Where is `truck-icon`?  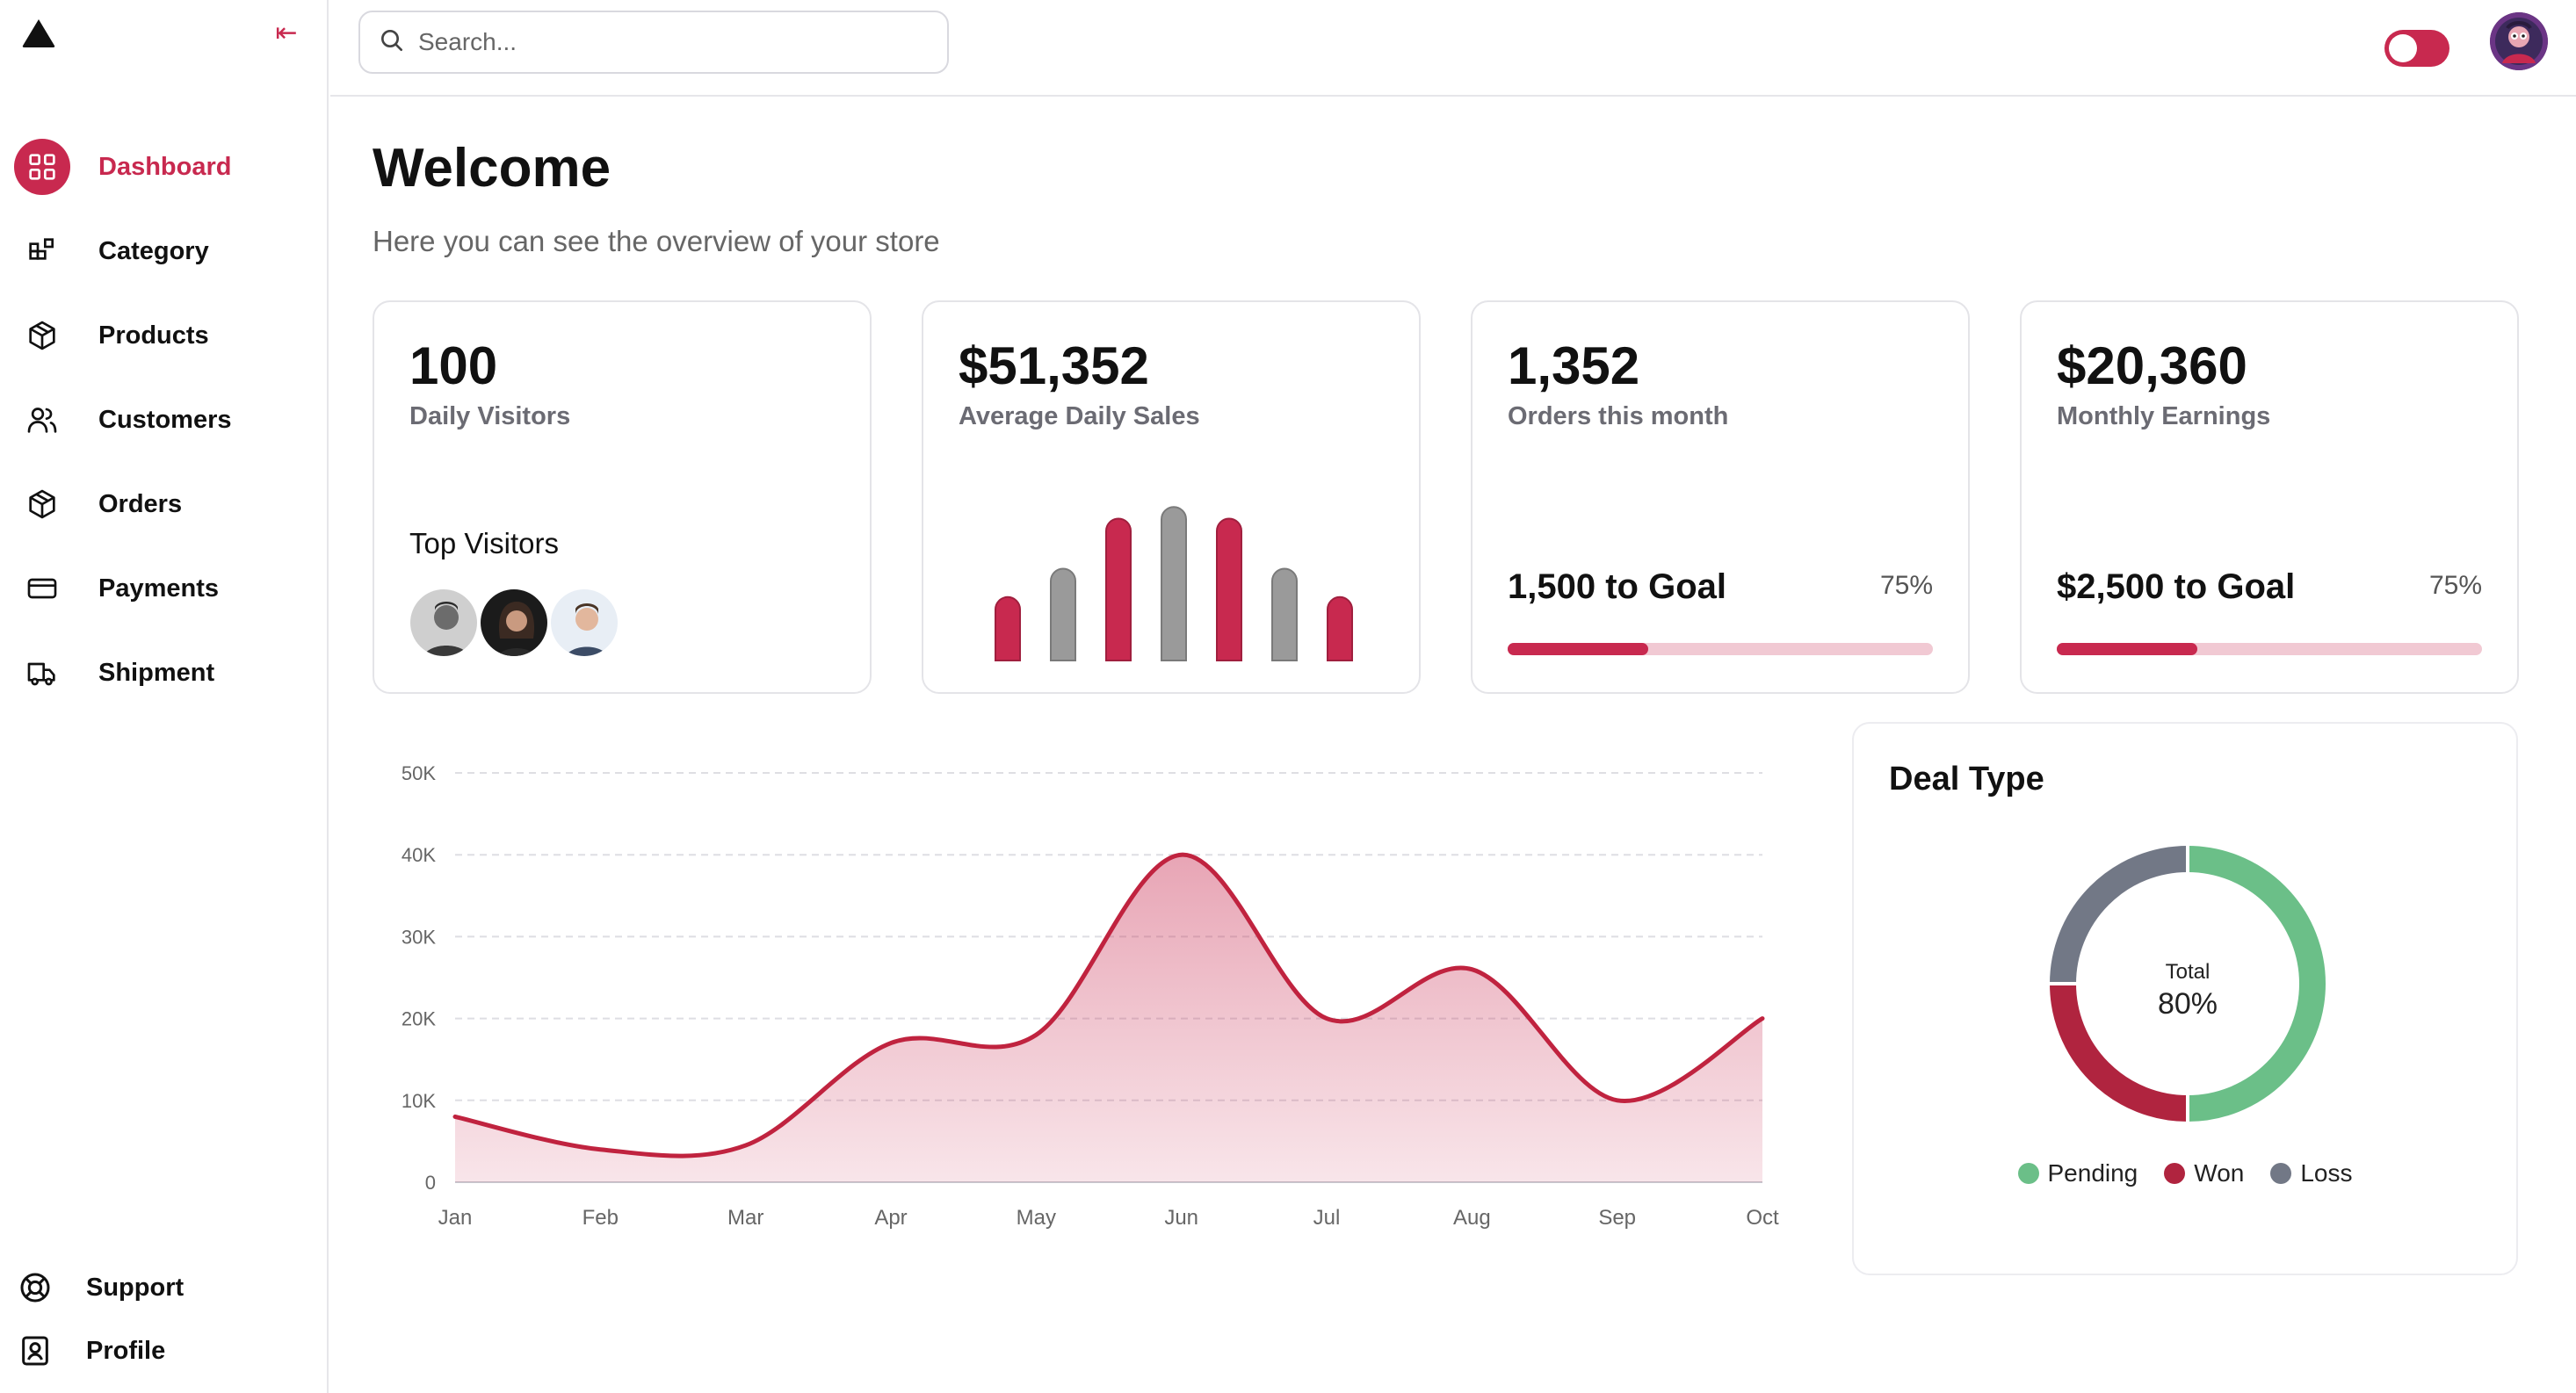 truck-icon is located at coordinates (42, 673).